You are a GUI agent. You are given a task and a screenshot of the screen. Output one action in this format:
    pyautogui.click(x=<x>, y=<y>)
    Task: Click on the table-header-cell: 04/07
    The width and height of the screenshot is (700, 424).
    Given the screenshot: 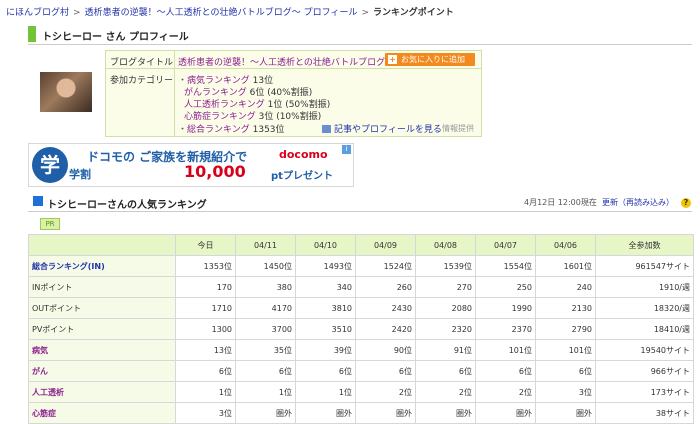 What is the action you would take?
    pyautogui.click(x=505, y=245)
    